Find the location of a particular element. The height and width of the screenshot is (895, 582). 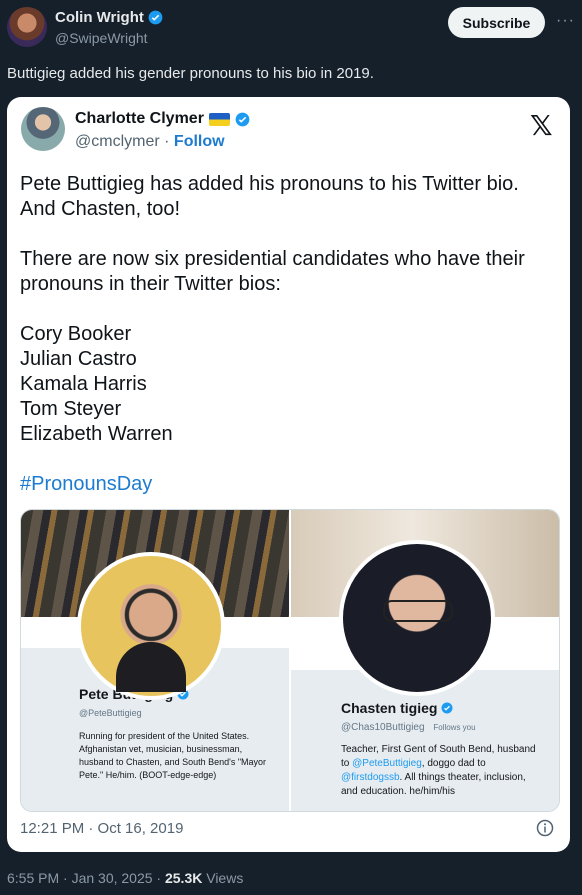

quoted-author-avatar is located at coordinates (43, 129).